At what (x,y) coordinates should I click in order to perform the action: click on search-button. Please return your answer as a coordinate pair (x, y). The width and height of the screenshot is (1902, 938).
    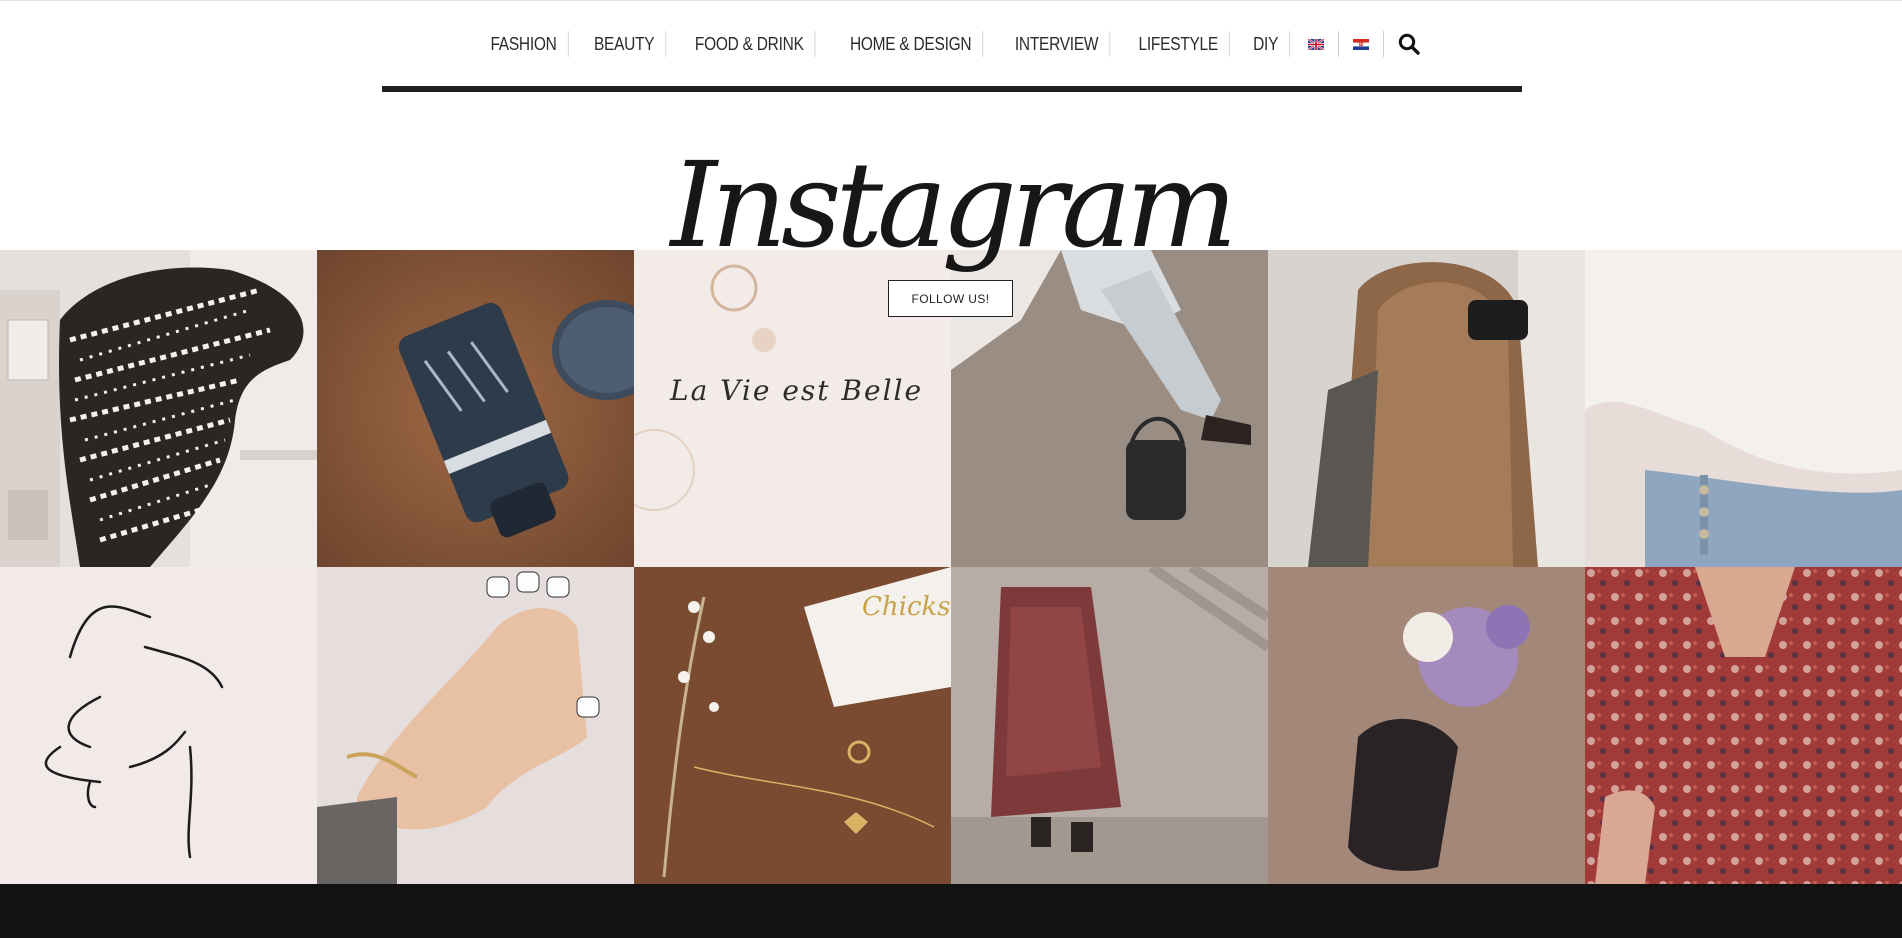
    Looking at the image, I should click on (1407, 44).